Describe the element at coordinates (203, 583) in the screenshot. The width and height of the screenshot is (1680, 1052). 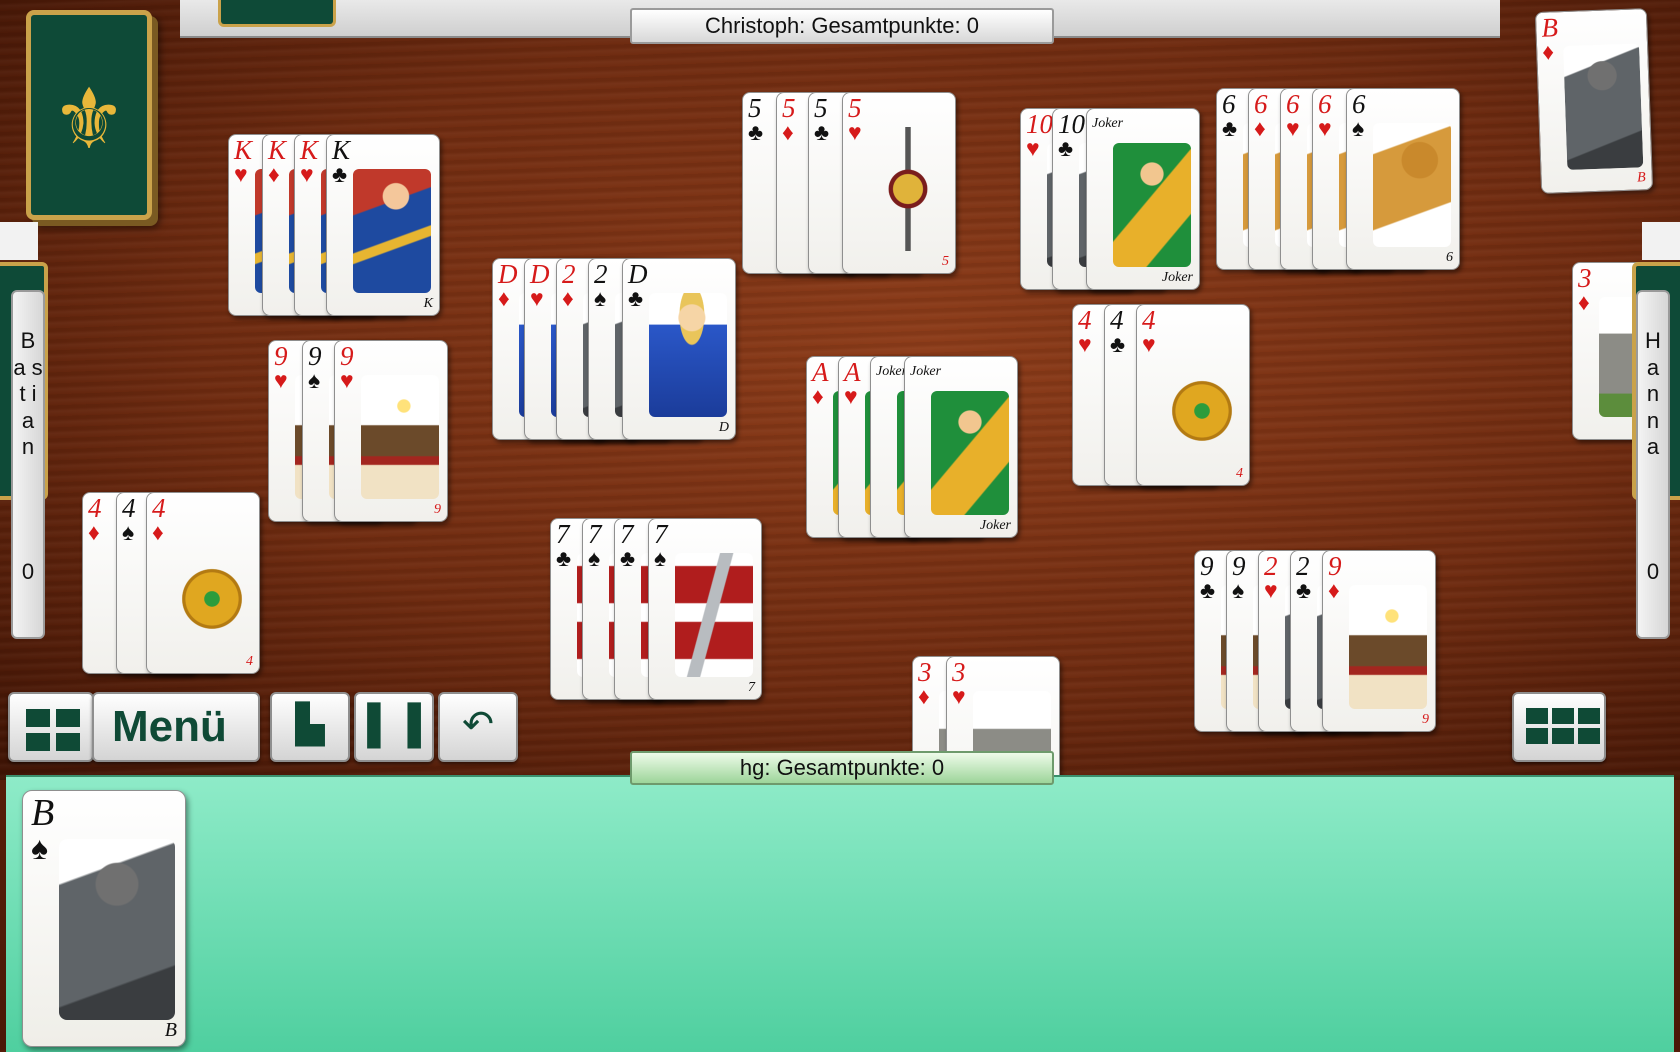
I see `meld-card: 4 ♦ 4` at that location.